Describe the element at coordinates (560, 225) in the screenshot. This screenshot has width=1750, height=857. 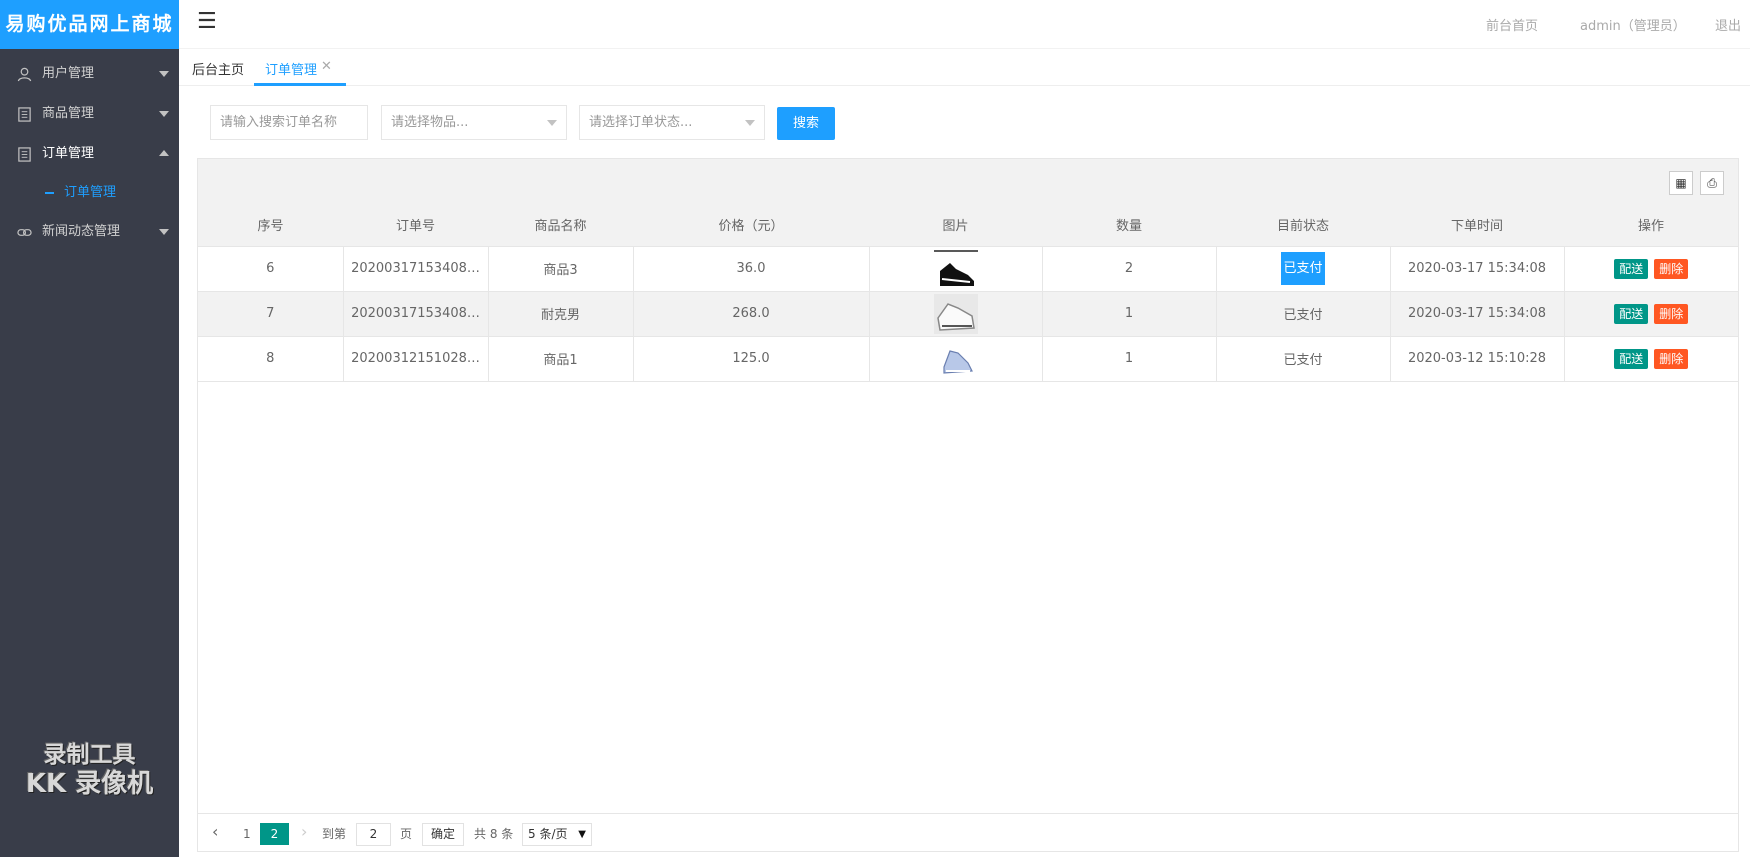
I see `column-header: 商品名称` at that location.